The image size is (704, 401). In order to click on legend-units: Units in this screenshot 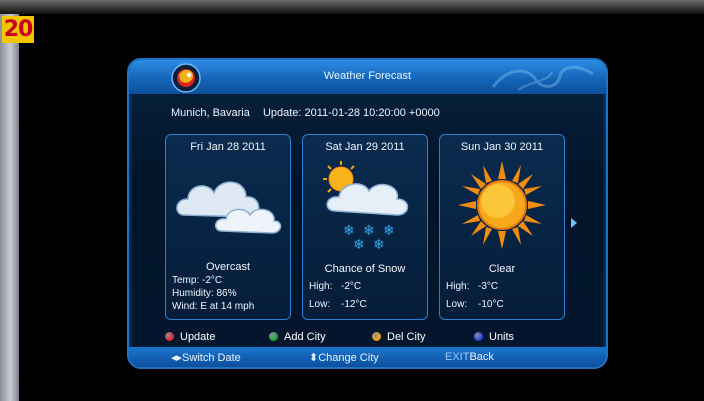, I will do `click(494, 337)`.